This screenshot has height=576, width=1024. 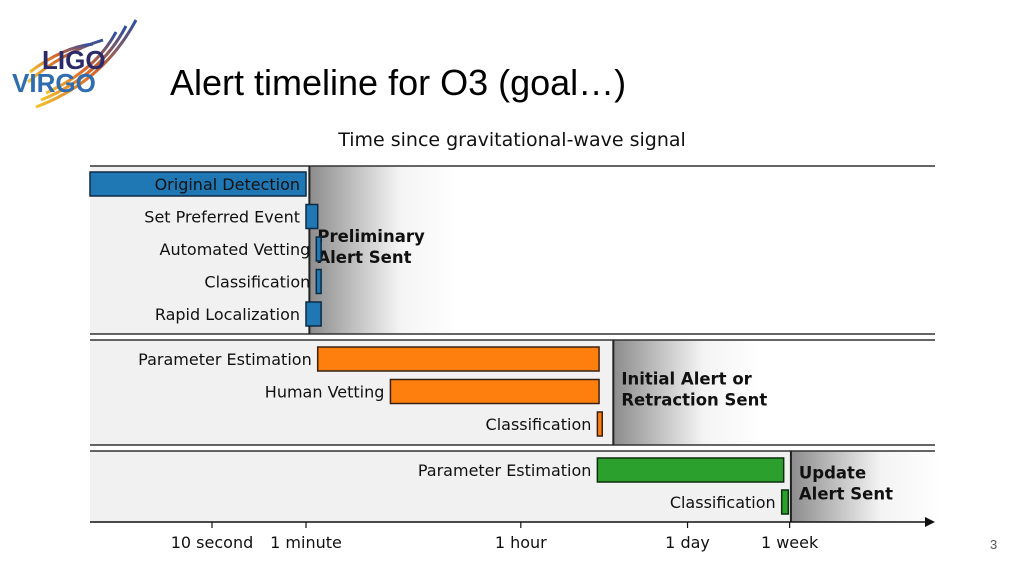 What do you see at coordinates (235, 249) in the screenshot?
I see `task-label: Automated Vetting` at bounding box center [235, 249].